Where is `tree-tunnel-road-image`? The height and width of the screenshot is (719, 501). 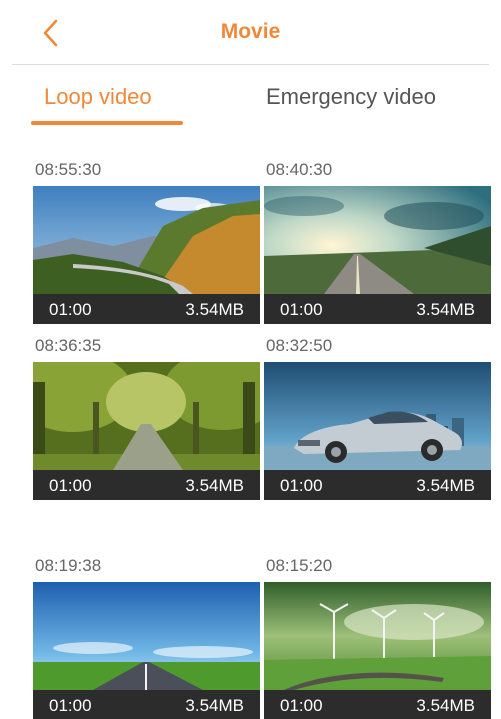
tree-tunnel-road-image is located at coordinates (146, 416).